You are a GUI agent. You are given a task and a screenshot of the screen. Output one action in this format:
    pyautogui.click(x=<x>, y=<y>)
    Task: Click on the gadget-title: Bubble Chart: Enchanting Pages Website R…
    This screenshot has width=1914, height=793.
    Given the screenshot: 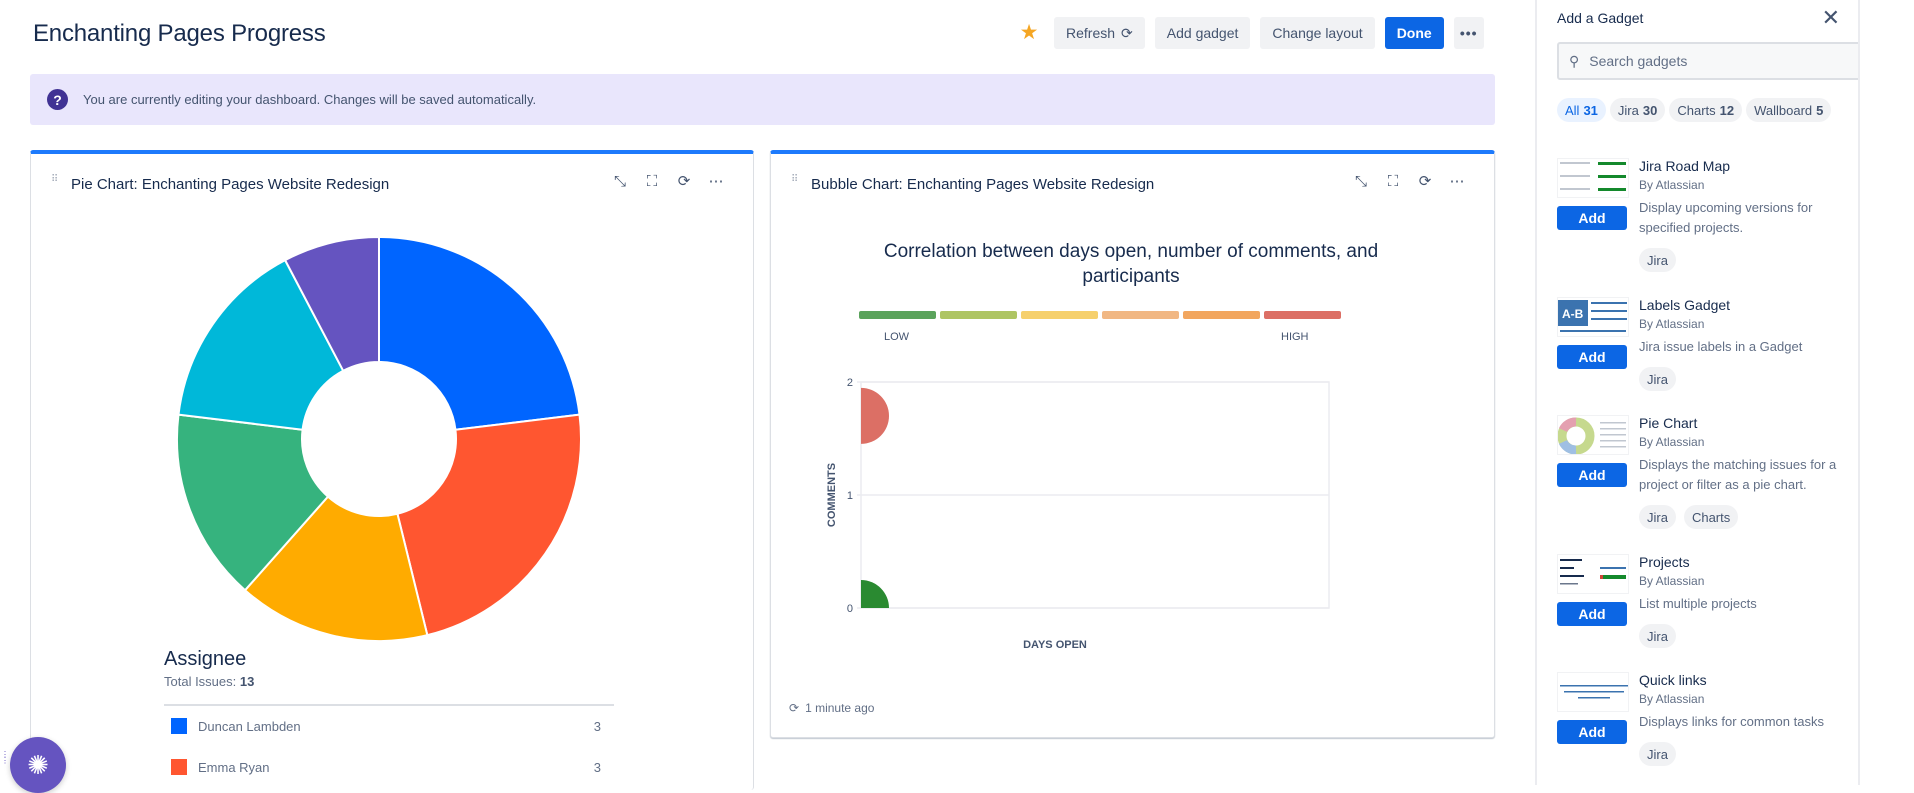 What is the action you would take?
    pyautogui.click(x=983, y=184)
    